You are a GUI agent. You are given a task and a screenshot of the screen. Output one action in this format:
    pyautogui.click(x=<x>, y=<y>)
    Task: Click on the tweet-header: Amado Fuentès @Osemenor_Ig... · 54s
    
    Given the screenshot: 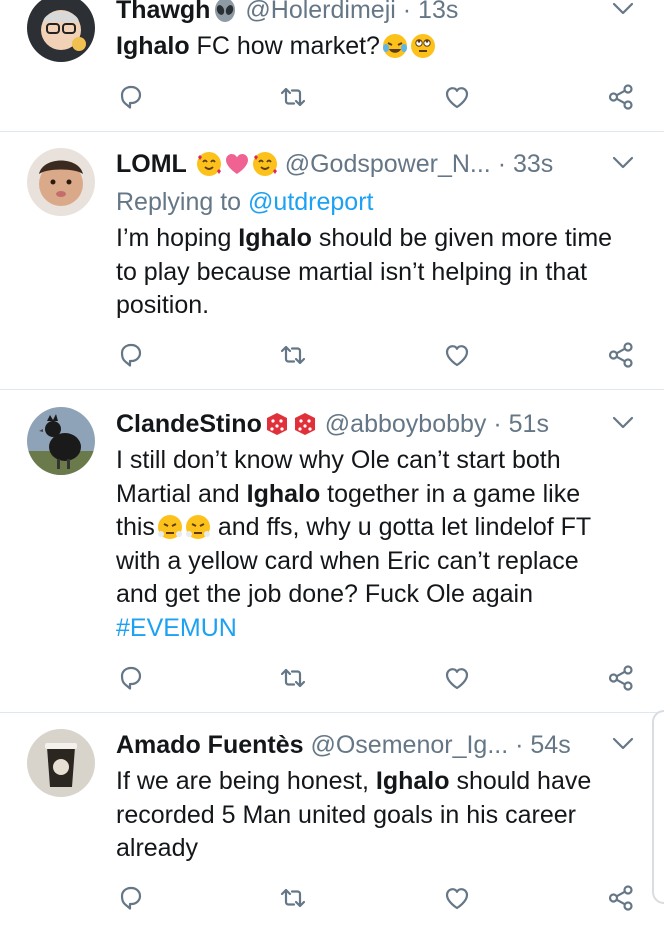 What is the action you would take?
    pyautogui.click(x=367, y=745)
    